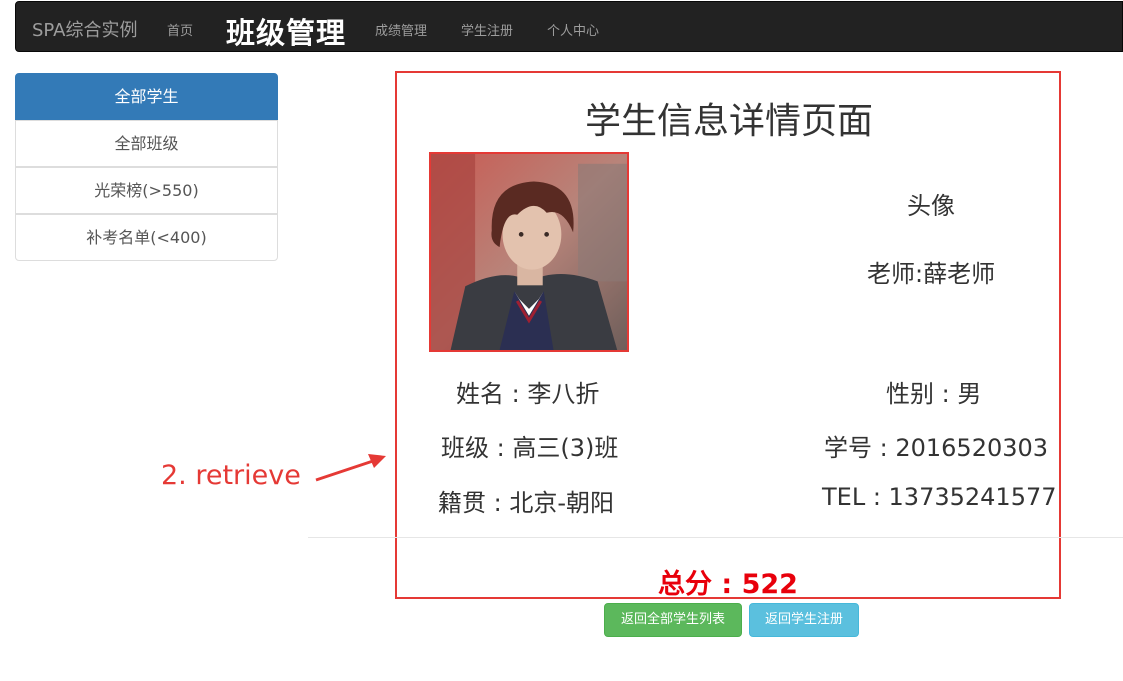 The image size is (1123, 681). Describe the element at coordinates (728, 121) in the screenshot. I see `page-title: 学生信息详情页面` at that location.